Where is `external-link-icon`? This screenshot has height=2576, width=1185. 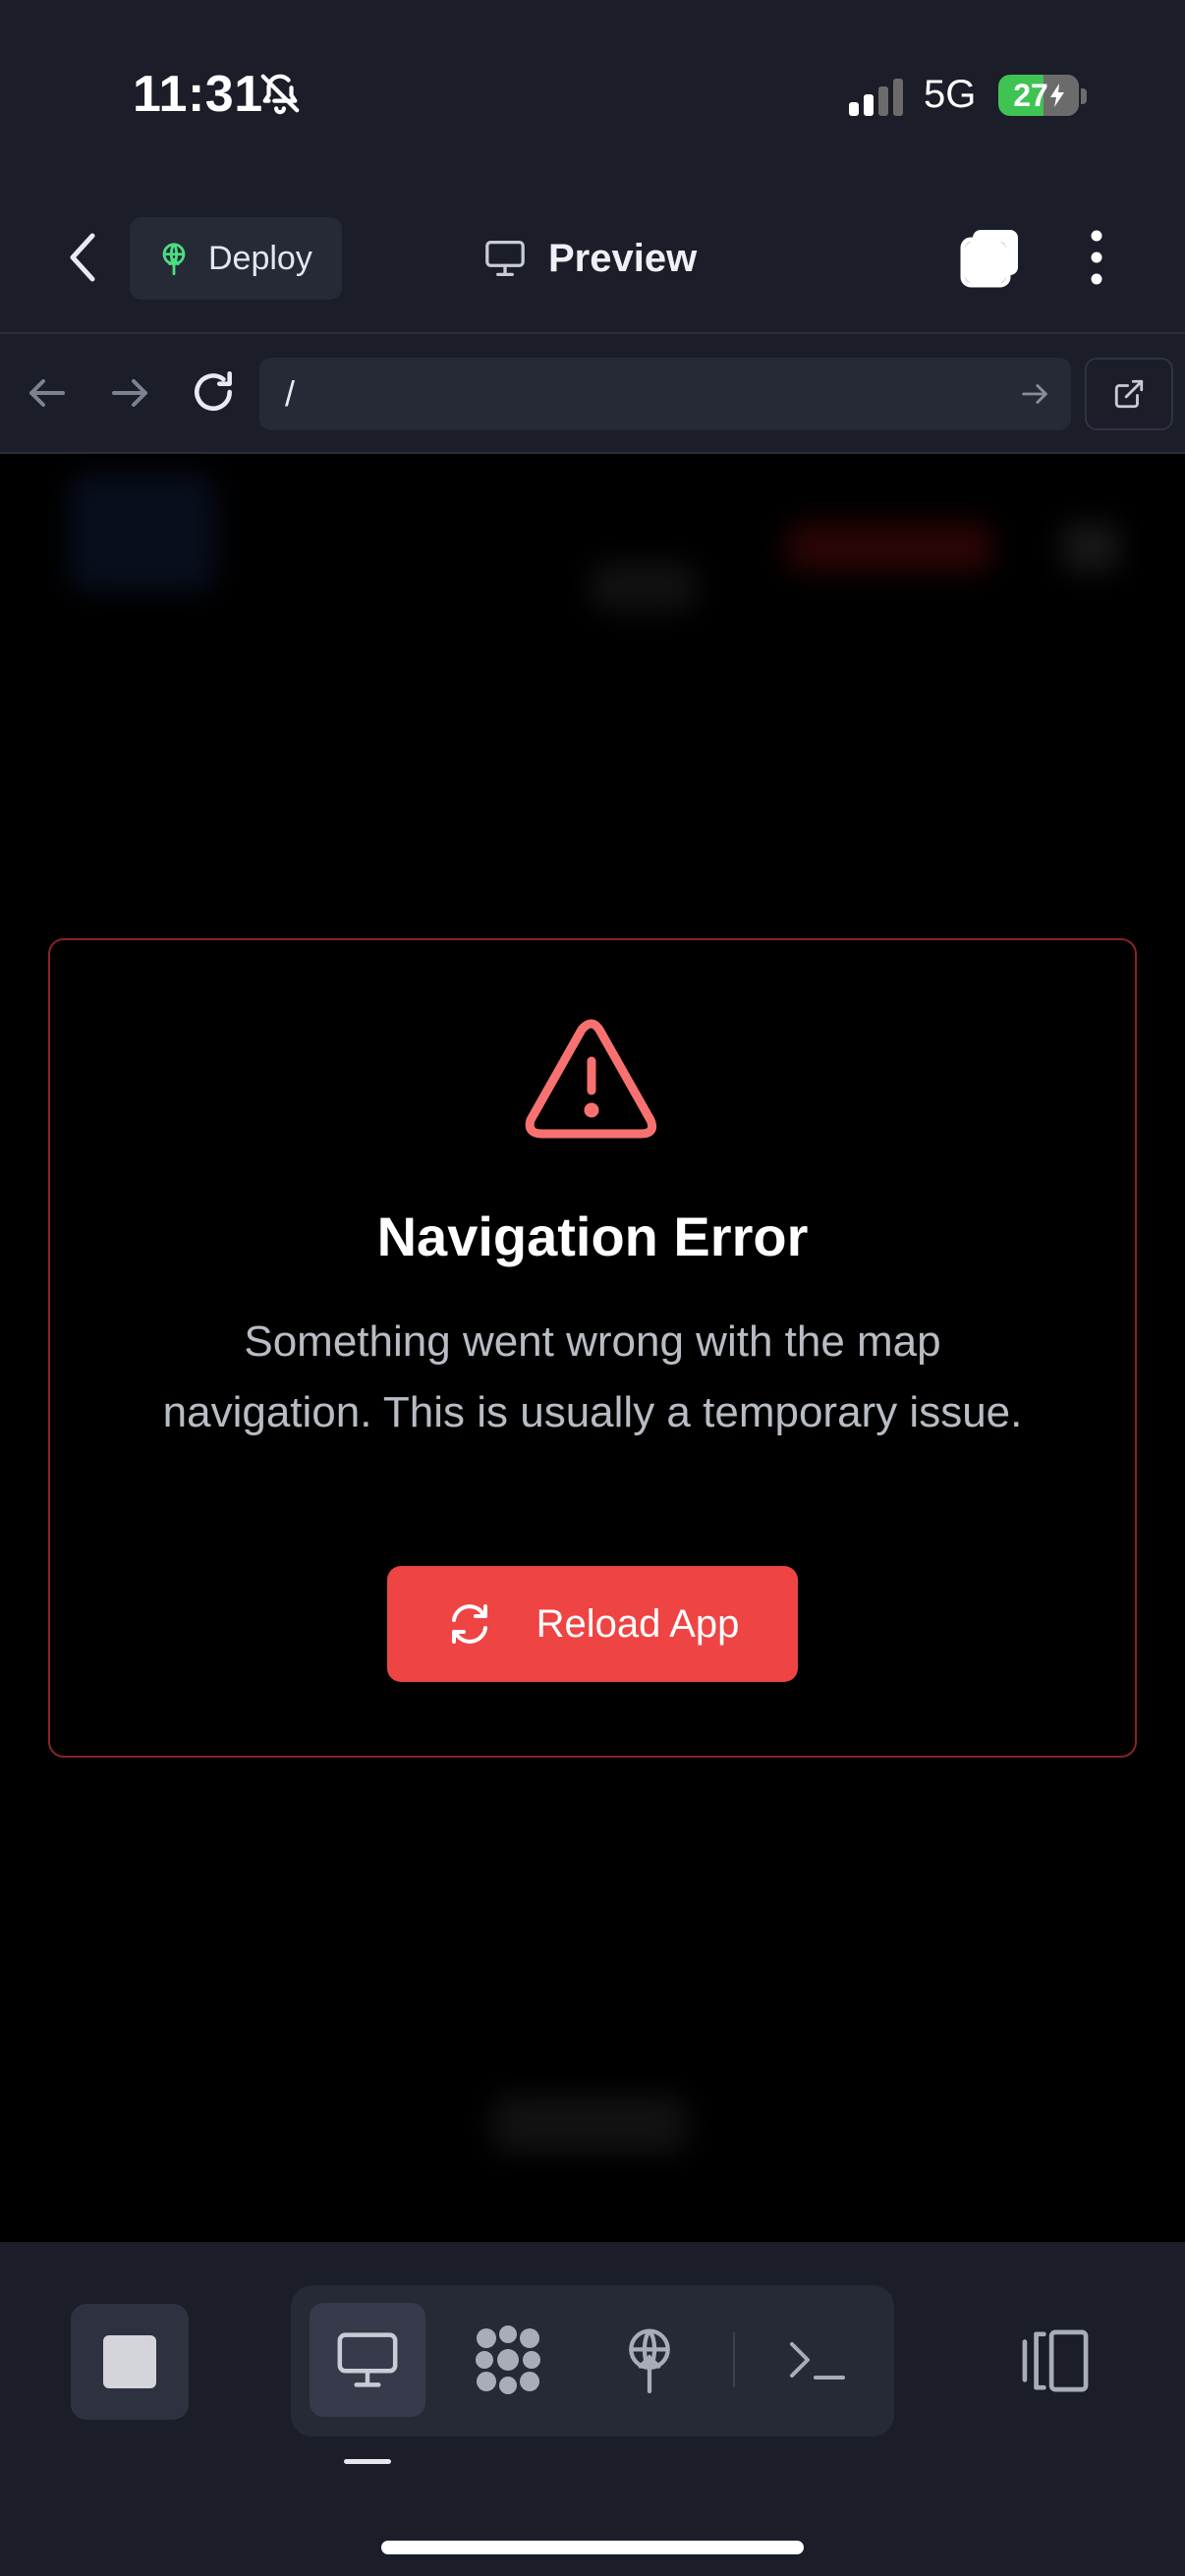 external-link-icon is located at coordinates (1129, 394).